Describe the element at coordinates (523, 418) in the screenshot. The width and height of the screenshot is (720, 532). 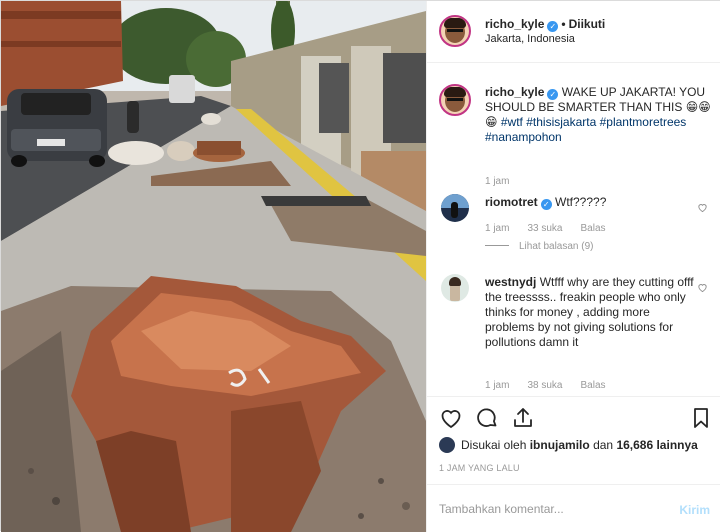
I see `share-icon` at that location.